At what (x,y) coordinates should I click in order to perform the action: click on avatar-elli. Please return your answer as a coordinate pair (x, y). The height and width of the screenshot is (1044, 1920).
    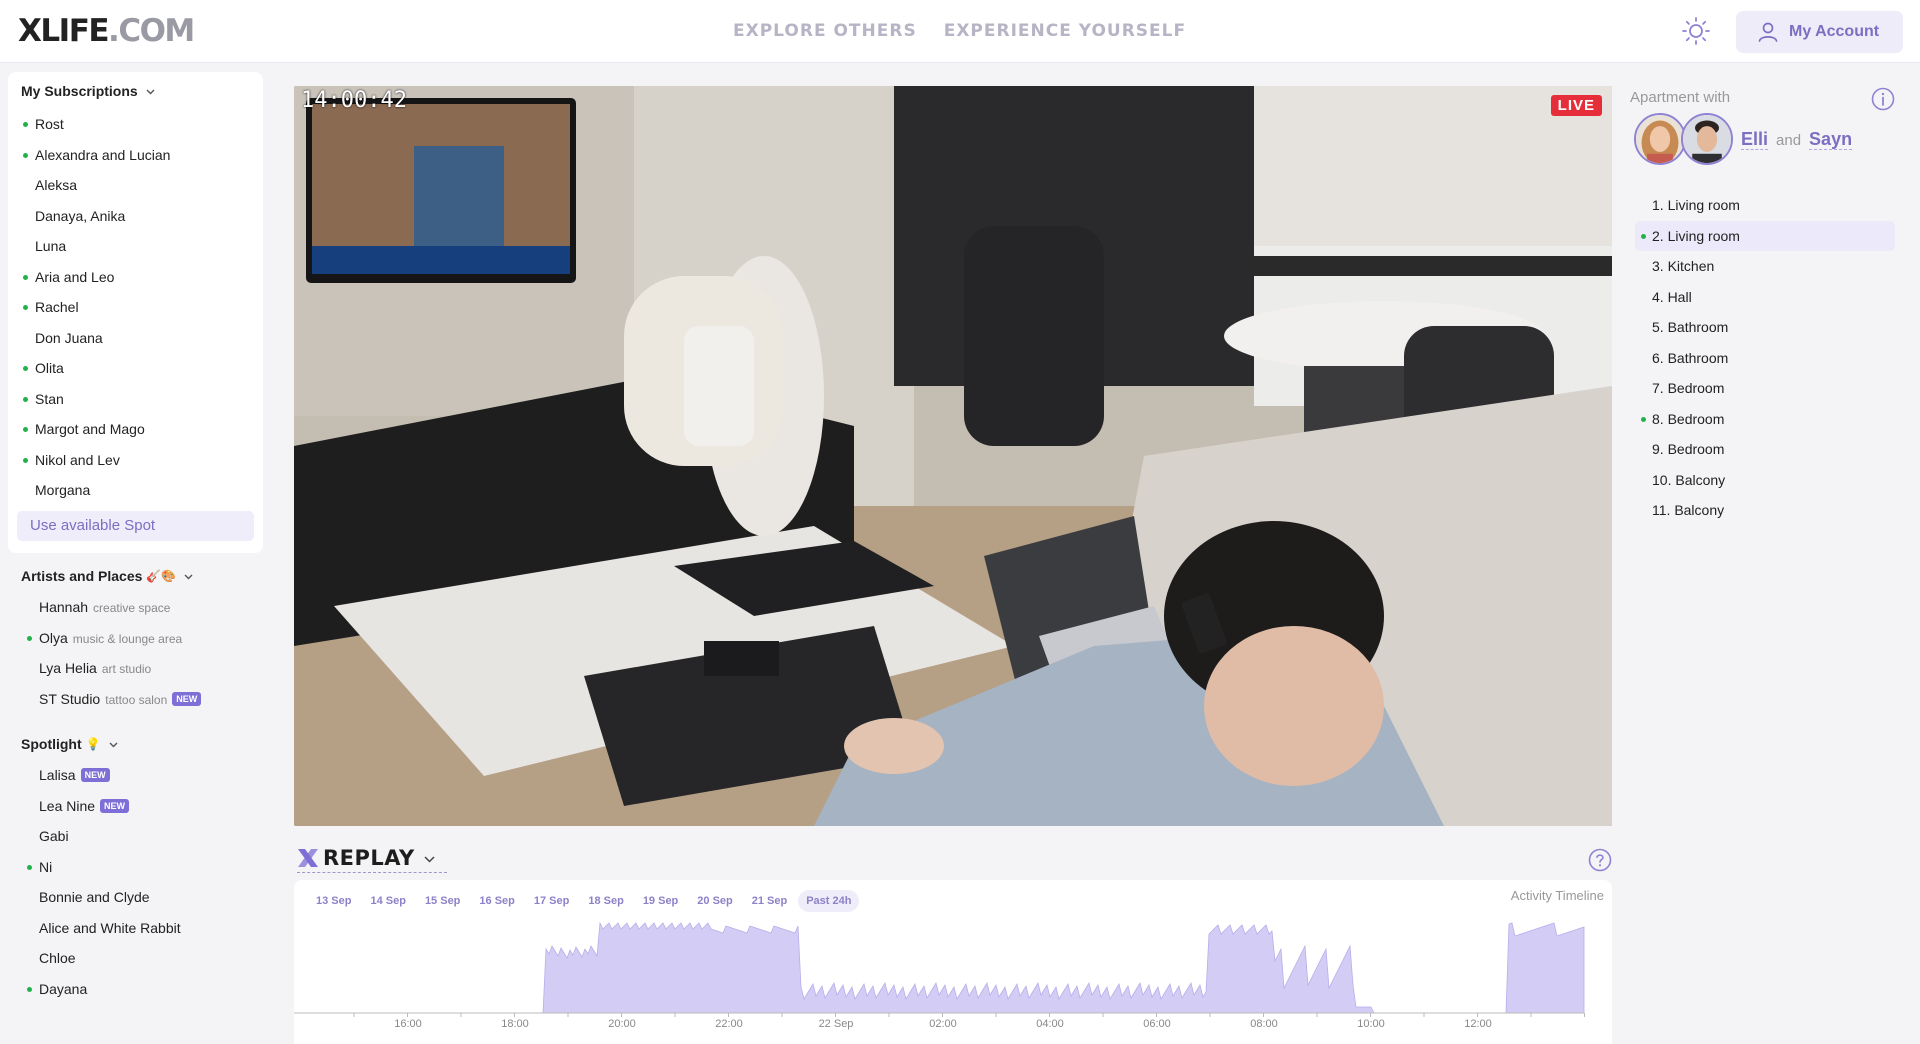
    Looking at the image, I should click on (1660, 139).